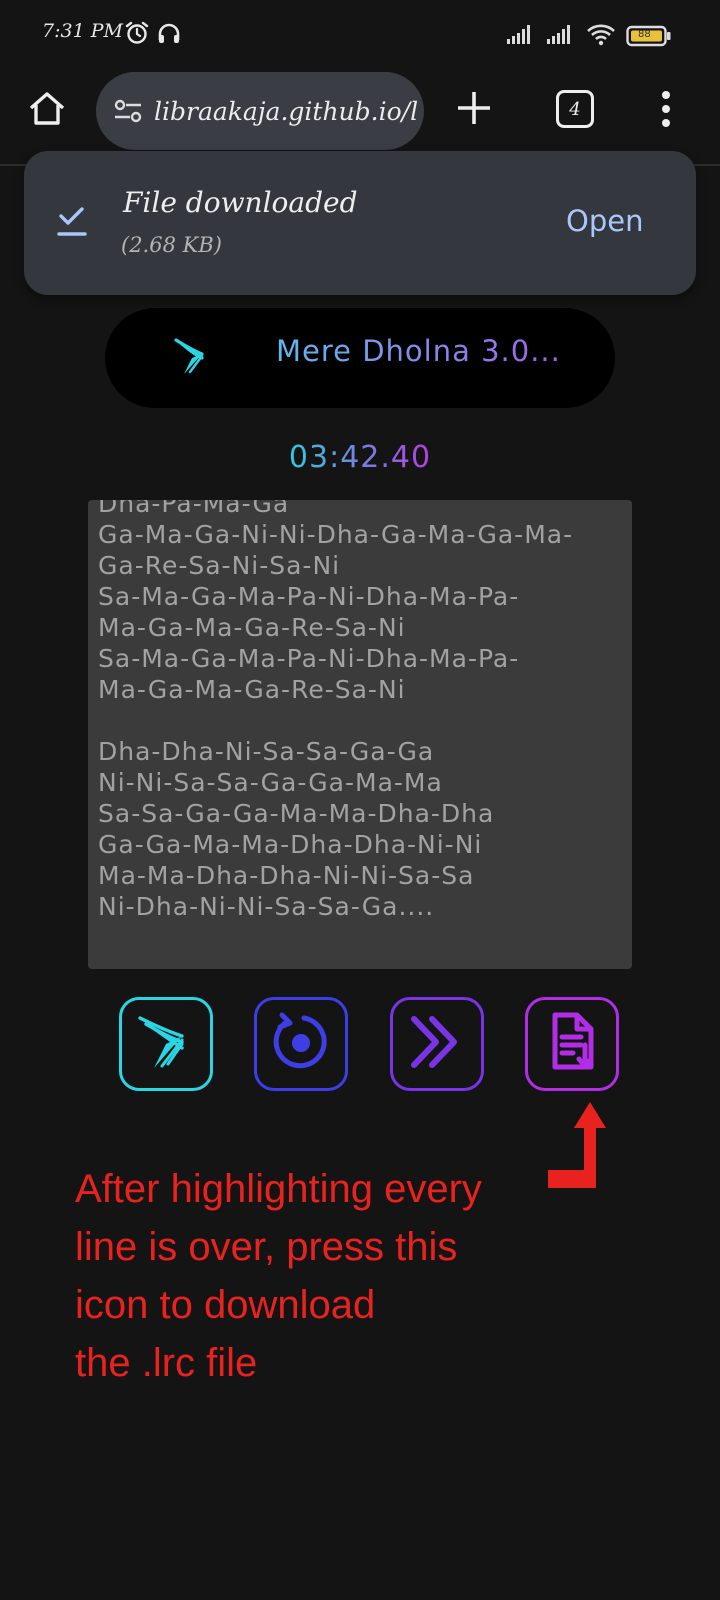 Image resolution: width=720 pixels, height=1600 pixels. What do you see at coordinates (336, 534) in the screenshot?
I see `lyric-line: Ga-Ma-Ga-Ni-Ni-Dha-Ga-Ma-Ga-Ma-` at bounding box center [336, 534].